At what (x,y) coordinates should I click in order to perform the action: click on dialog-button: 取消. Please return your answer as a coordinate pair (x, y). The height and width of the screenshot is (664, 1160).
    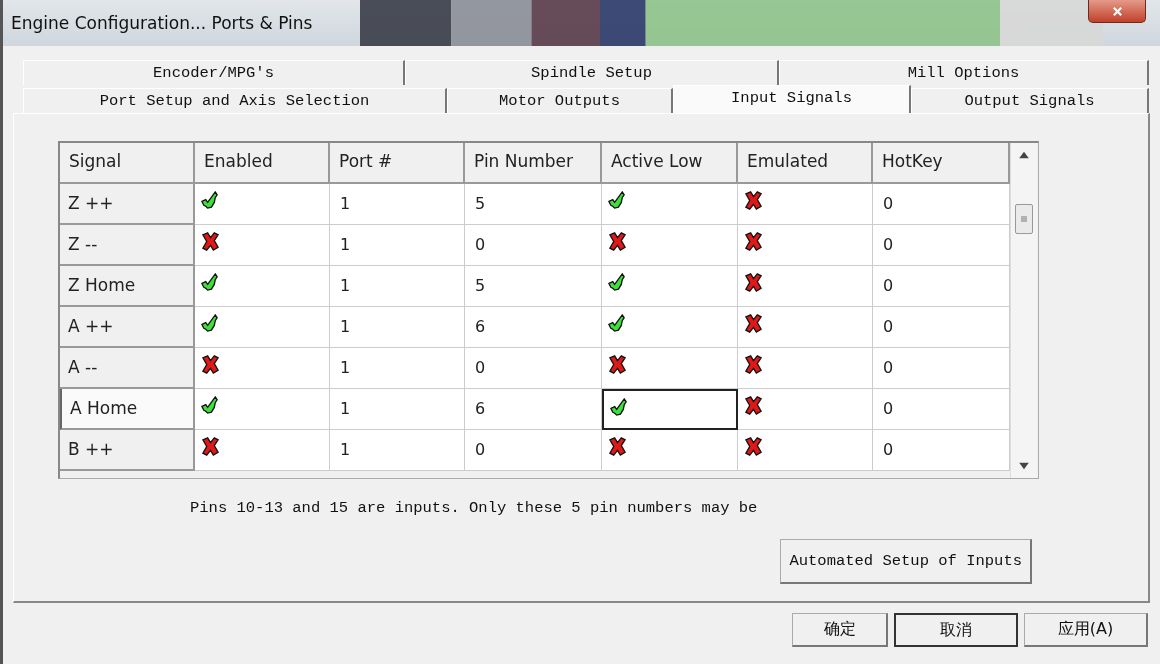
    Looking at the image, I should click on (956, 630).